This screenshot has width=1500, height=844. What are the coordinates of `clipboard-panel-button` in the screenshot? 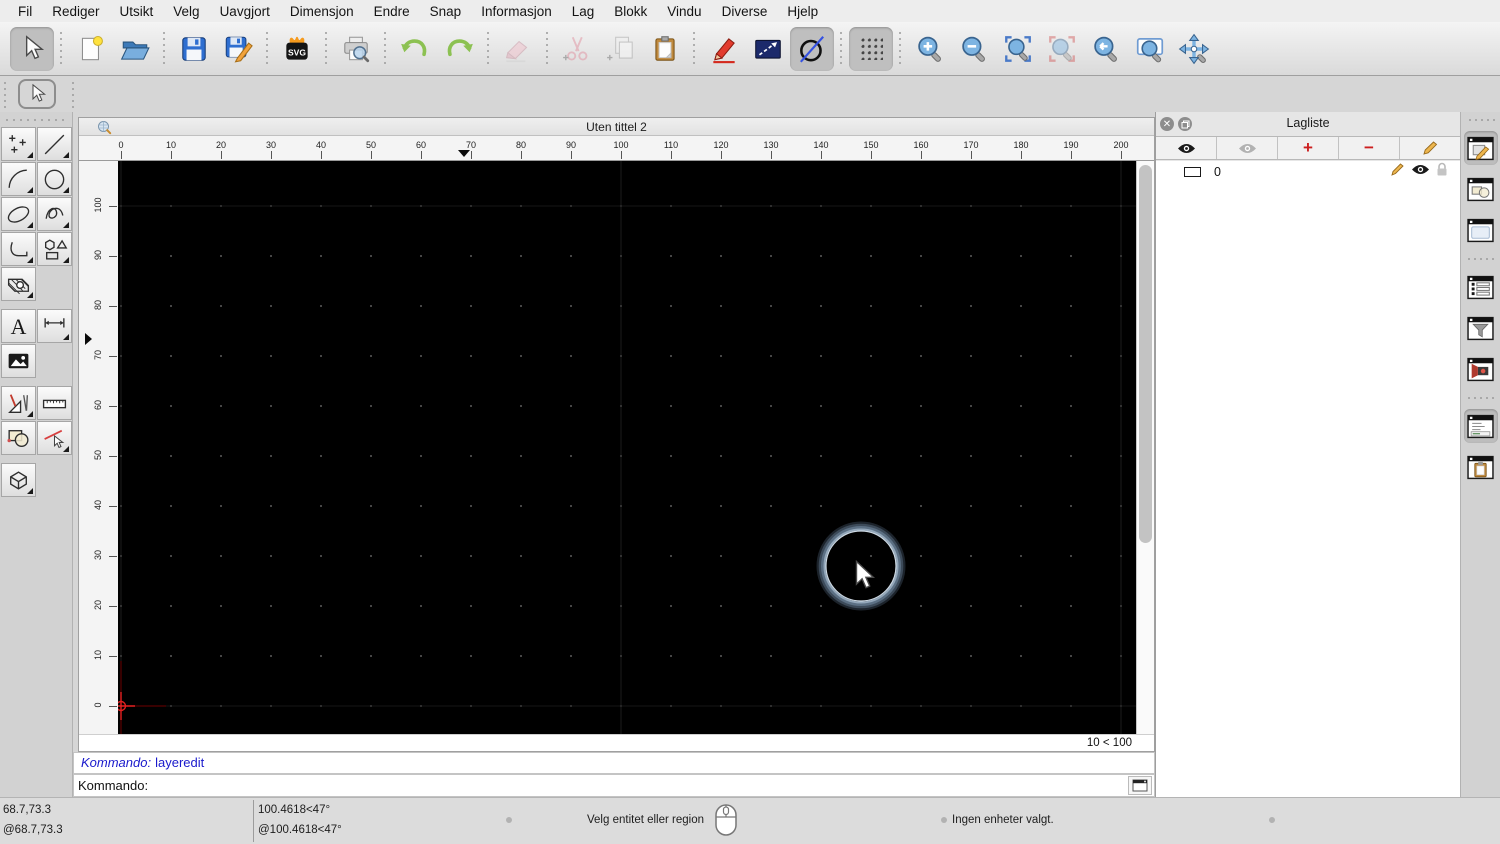 It's located at (1481, 467).